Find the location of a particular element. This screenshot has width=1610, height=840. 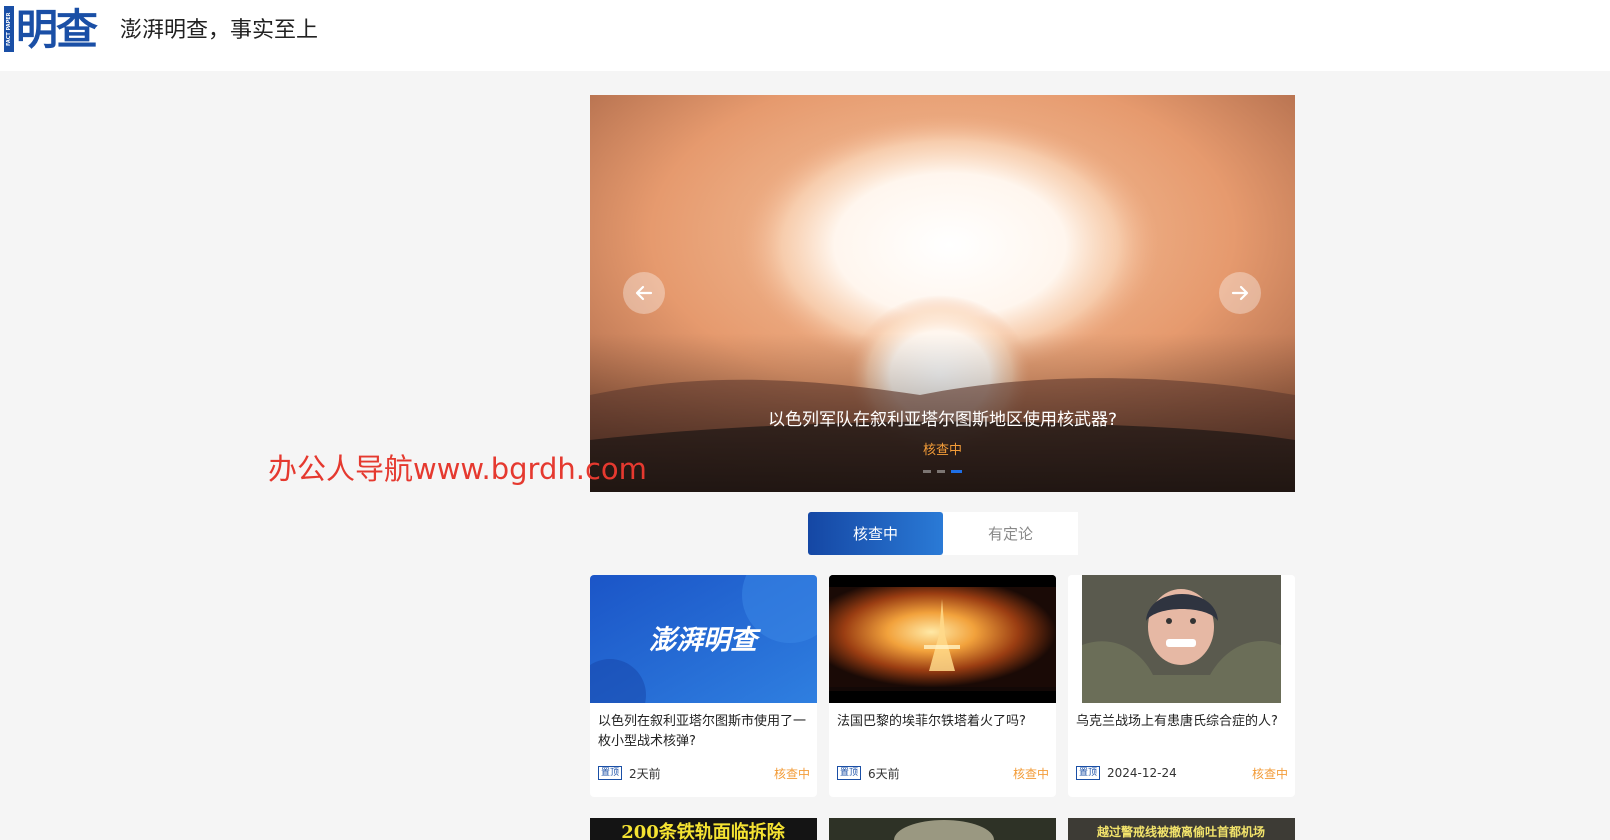

carousel-indicators is located at coordinates (942, 471).